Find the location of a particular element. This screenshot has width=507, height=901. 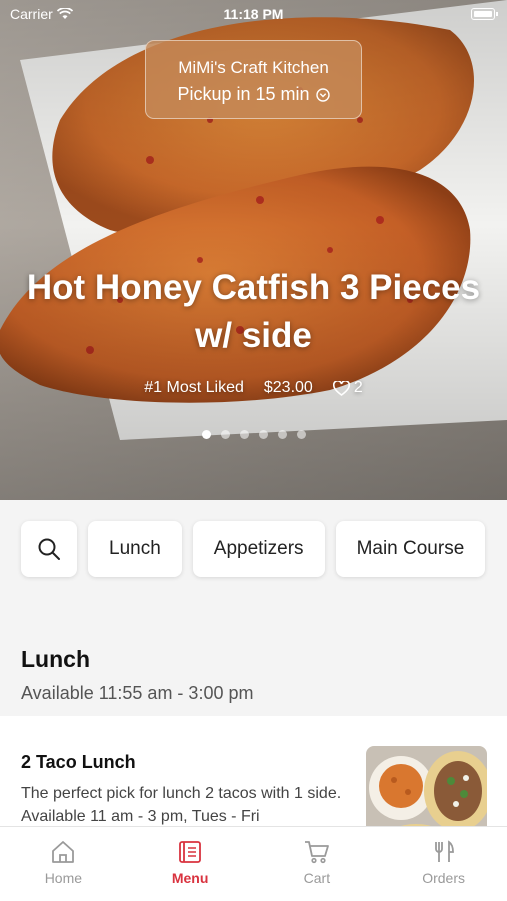

pickup-time: Pickup in 15 min is located at coordinates (253, 94).